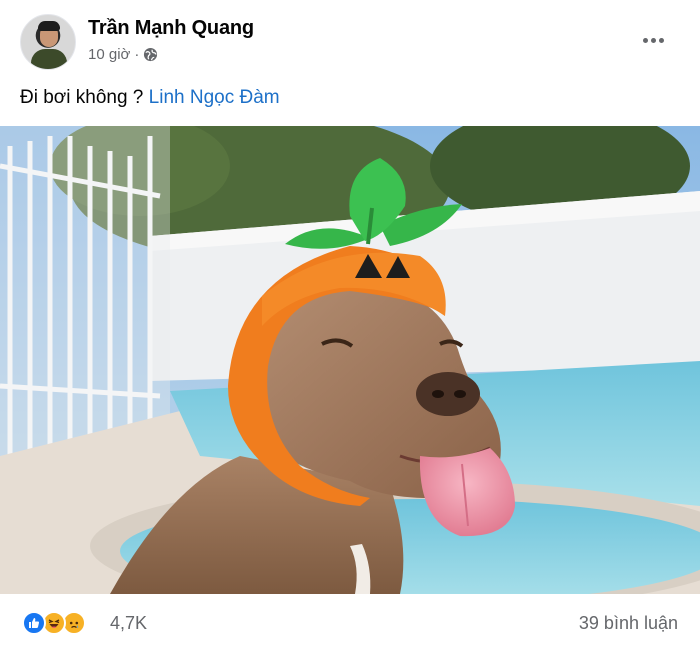 The width and height of the screenshot is (700, 650). I want to click on avatar-hair, so click(49, 26).